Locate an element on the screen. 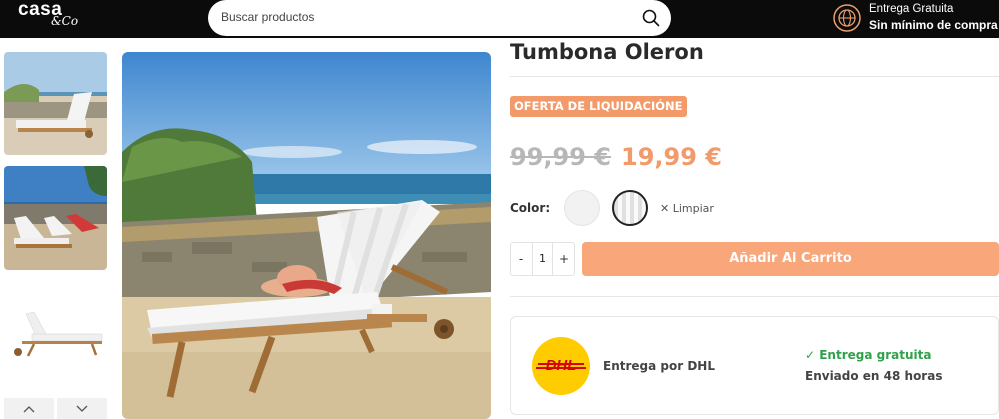 This screenshot has width=999, height=419. globe-delivery-icon is located at coordinates (847, 18).